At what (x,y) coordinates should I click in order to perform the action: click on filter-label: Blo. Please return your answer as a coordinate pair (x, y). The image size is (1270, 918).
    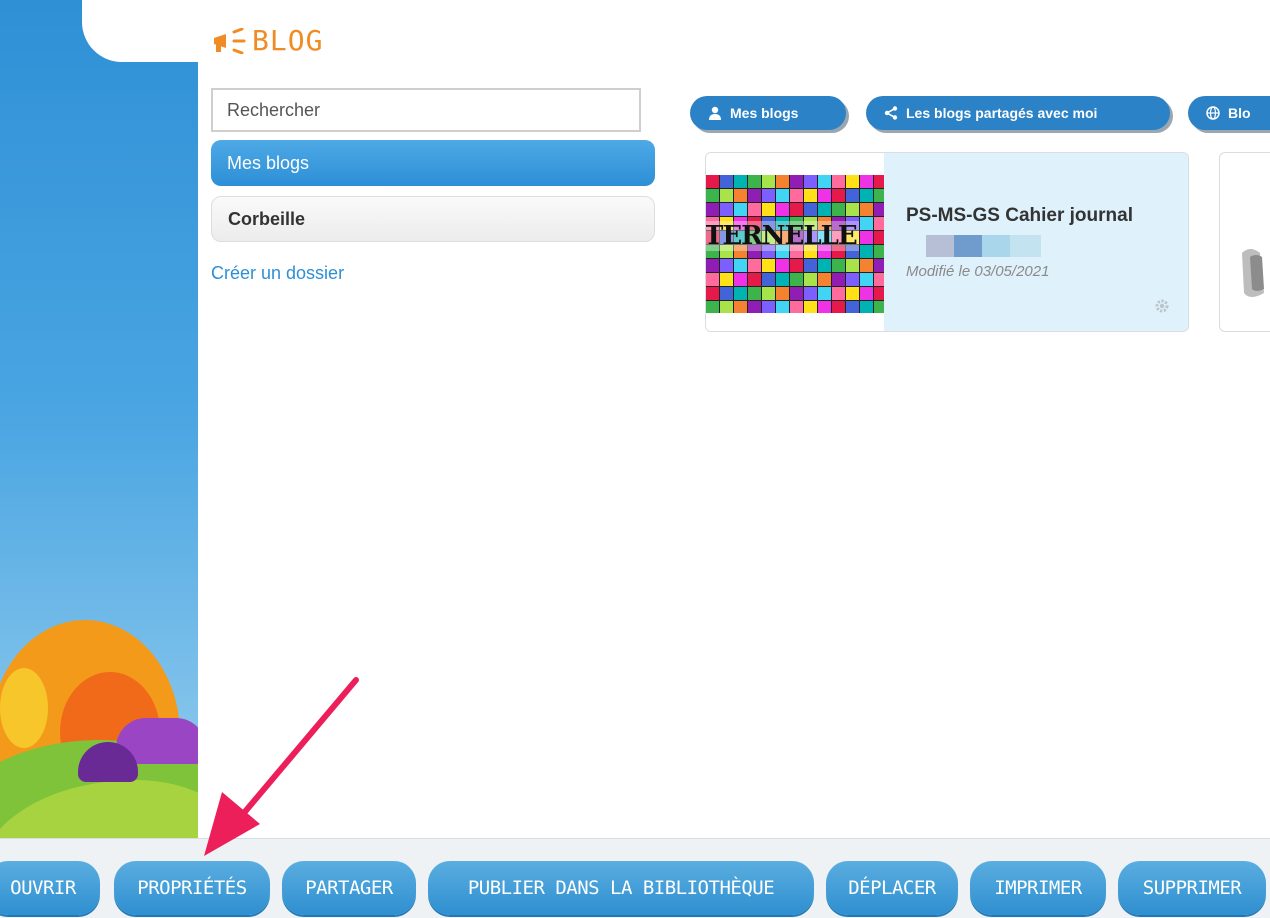
    Looking at the image, I should click on (1239, 113).